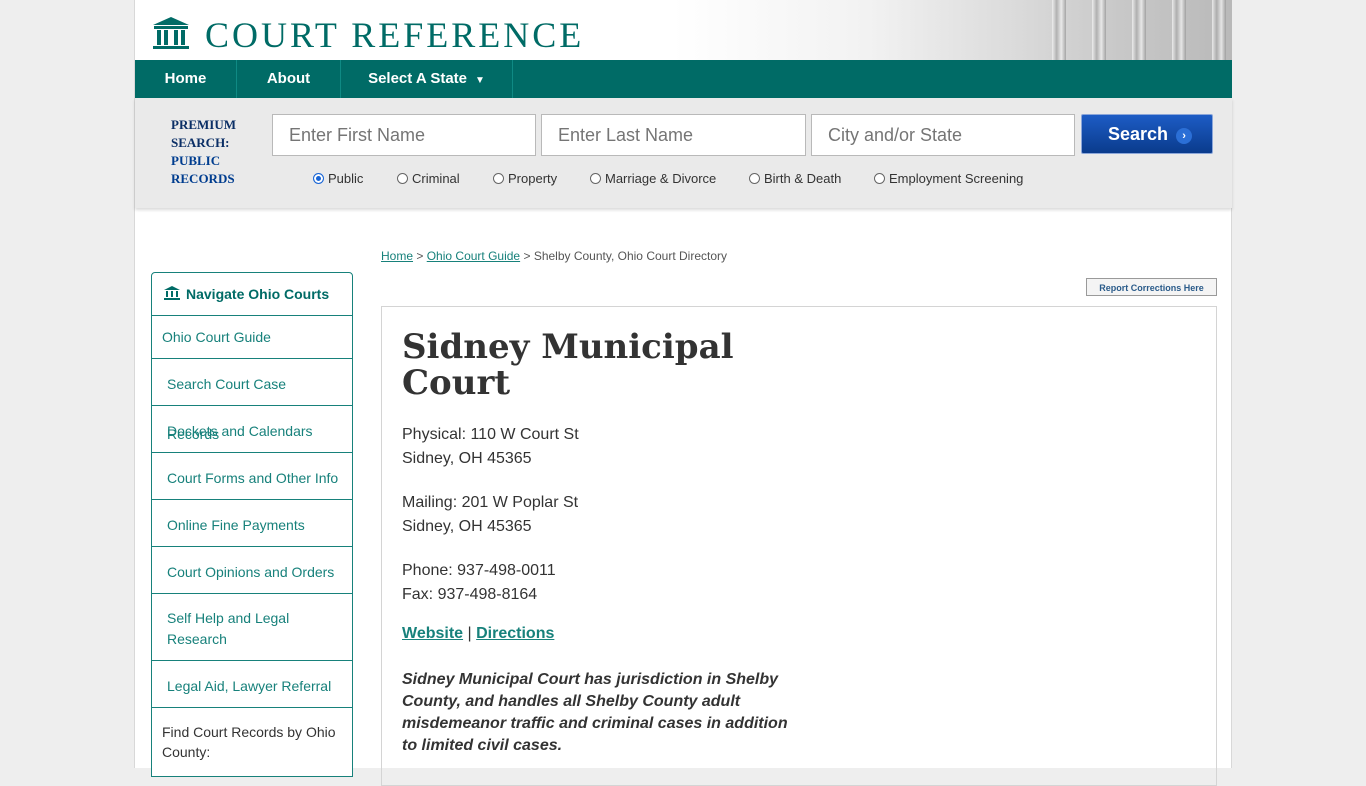 This screenshot has height=786, width=1366. Describe the element at coordinates (249, 742) in the screenshot. I see `find-records-by-county-label: Find Court Records by Ohio County:` at that location.